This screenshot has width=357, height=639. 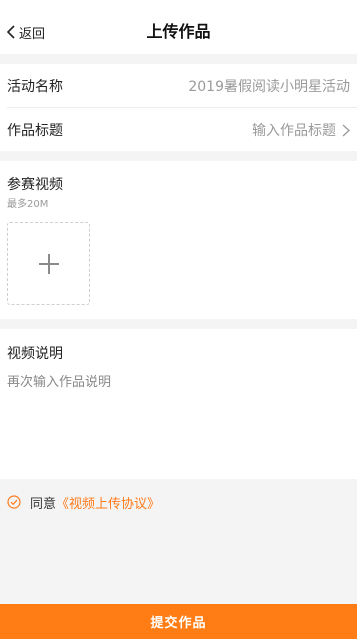 I want to click on video-title: 参赛视频, so click(x=35, y=185).